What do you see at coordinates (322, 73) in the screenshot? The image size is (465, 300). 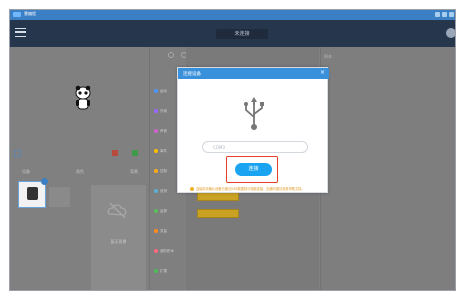 I see `close-icon: ×` at bounding box center [322, 73].